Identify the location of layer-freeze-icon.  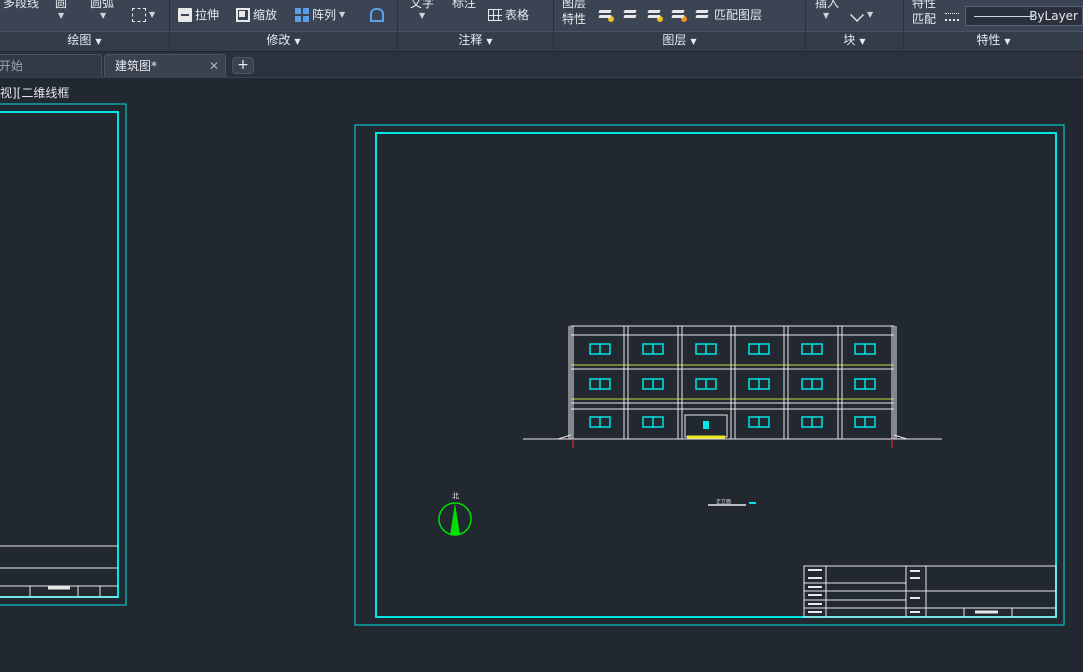
(655, 15).